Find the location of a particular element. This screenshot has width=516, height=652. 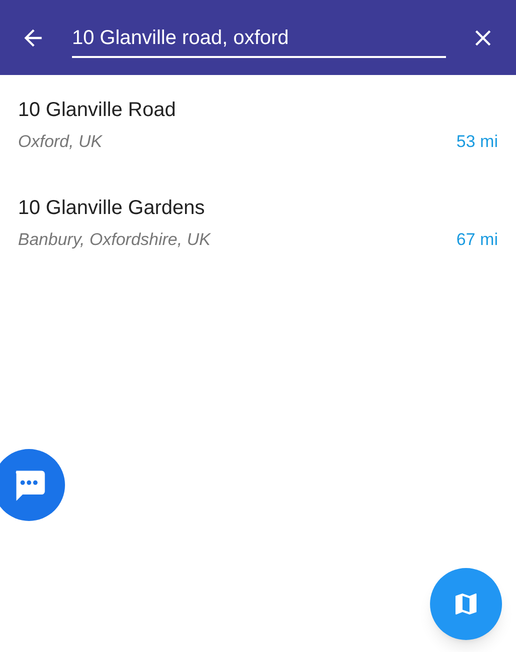

result-subtitle: Oxford, UK is located at coordinates (60, 142).